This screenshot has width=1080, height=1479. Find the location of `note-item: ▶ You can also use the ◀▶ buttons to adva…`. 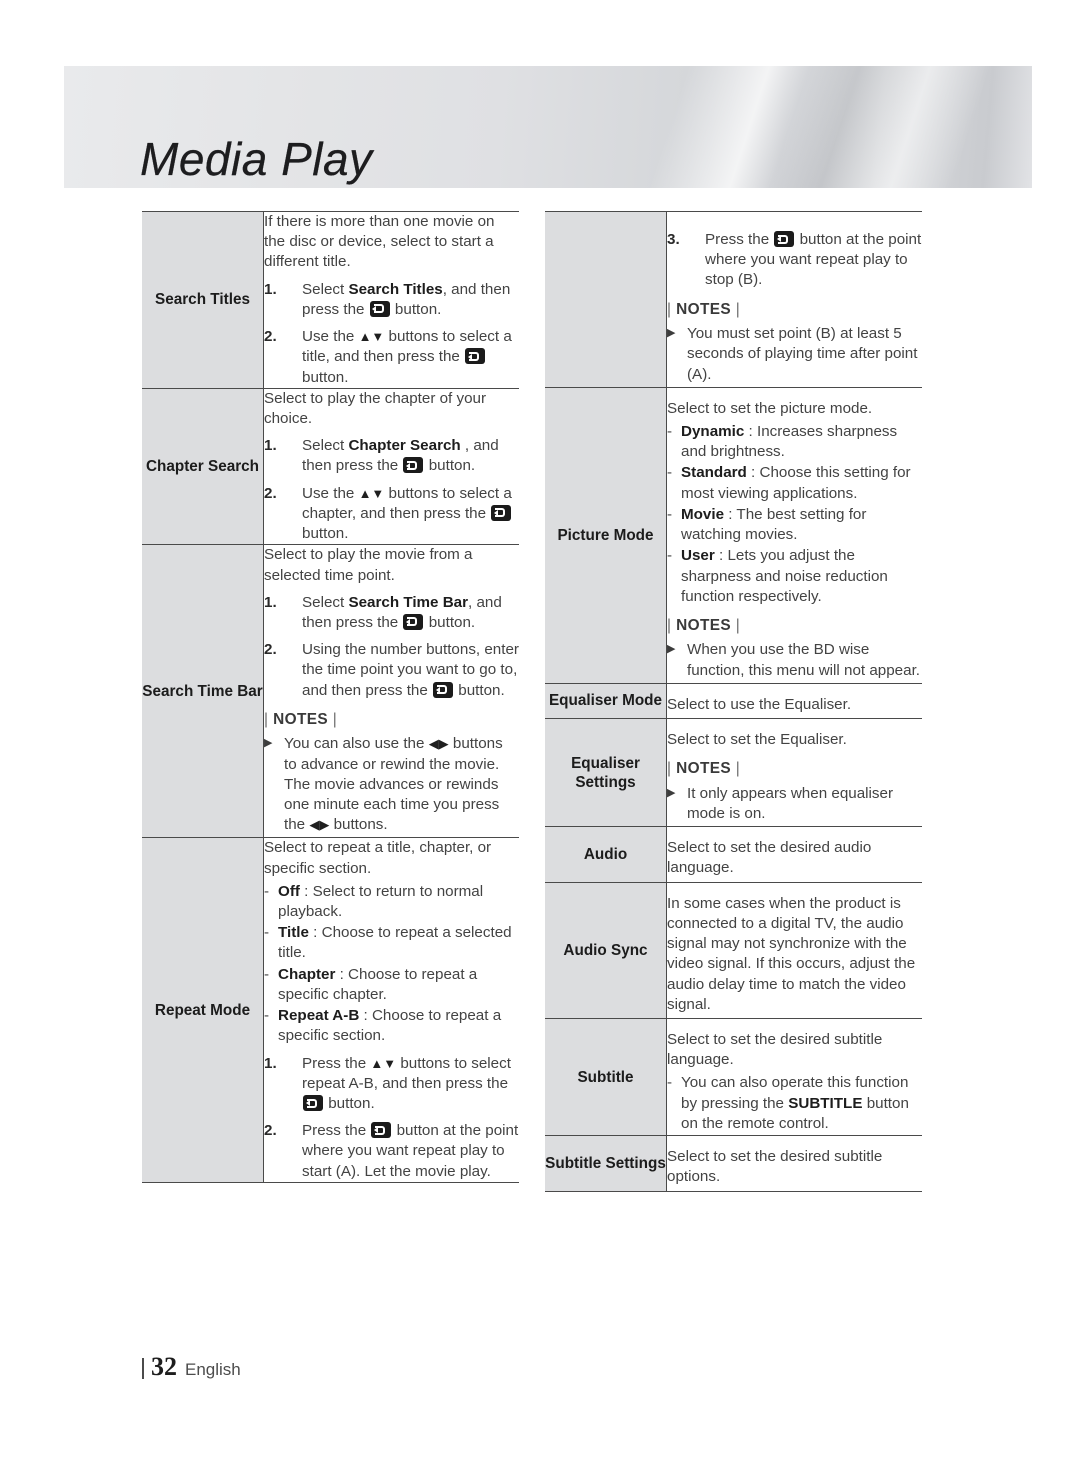

note-item: ▶ You can also use the ◀▶ buttons to adva… is located at coordinates (391, 784).